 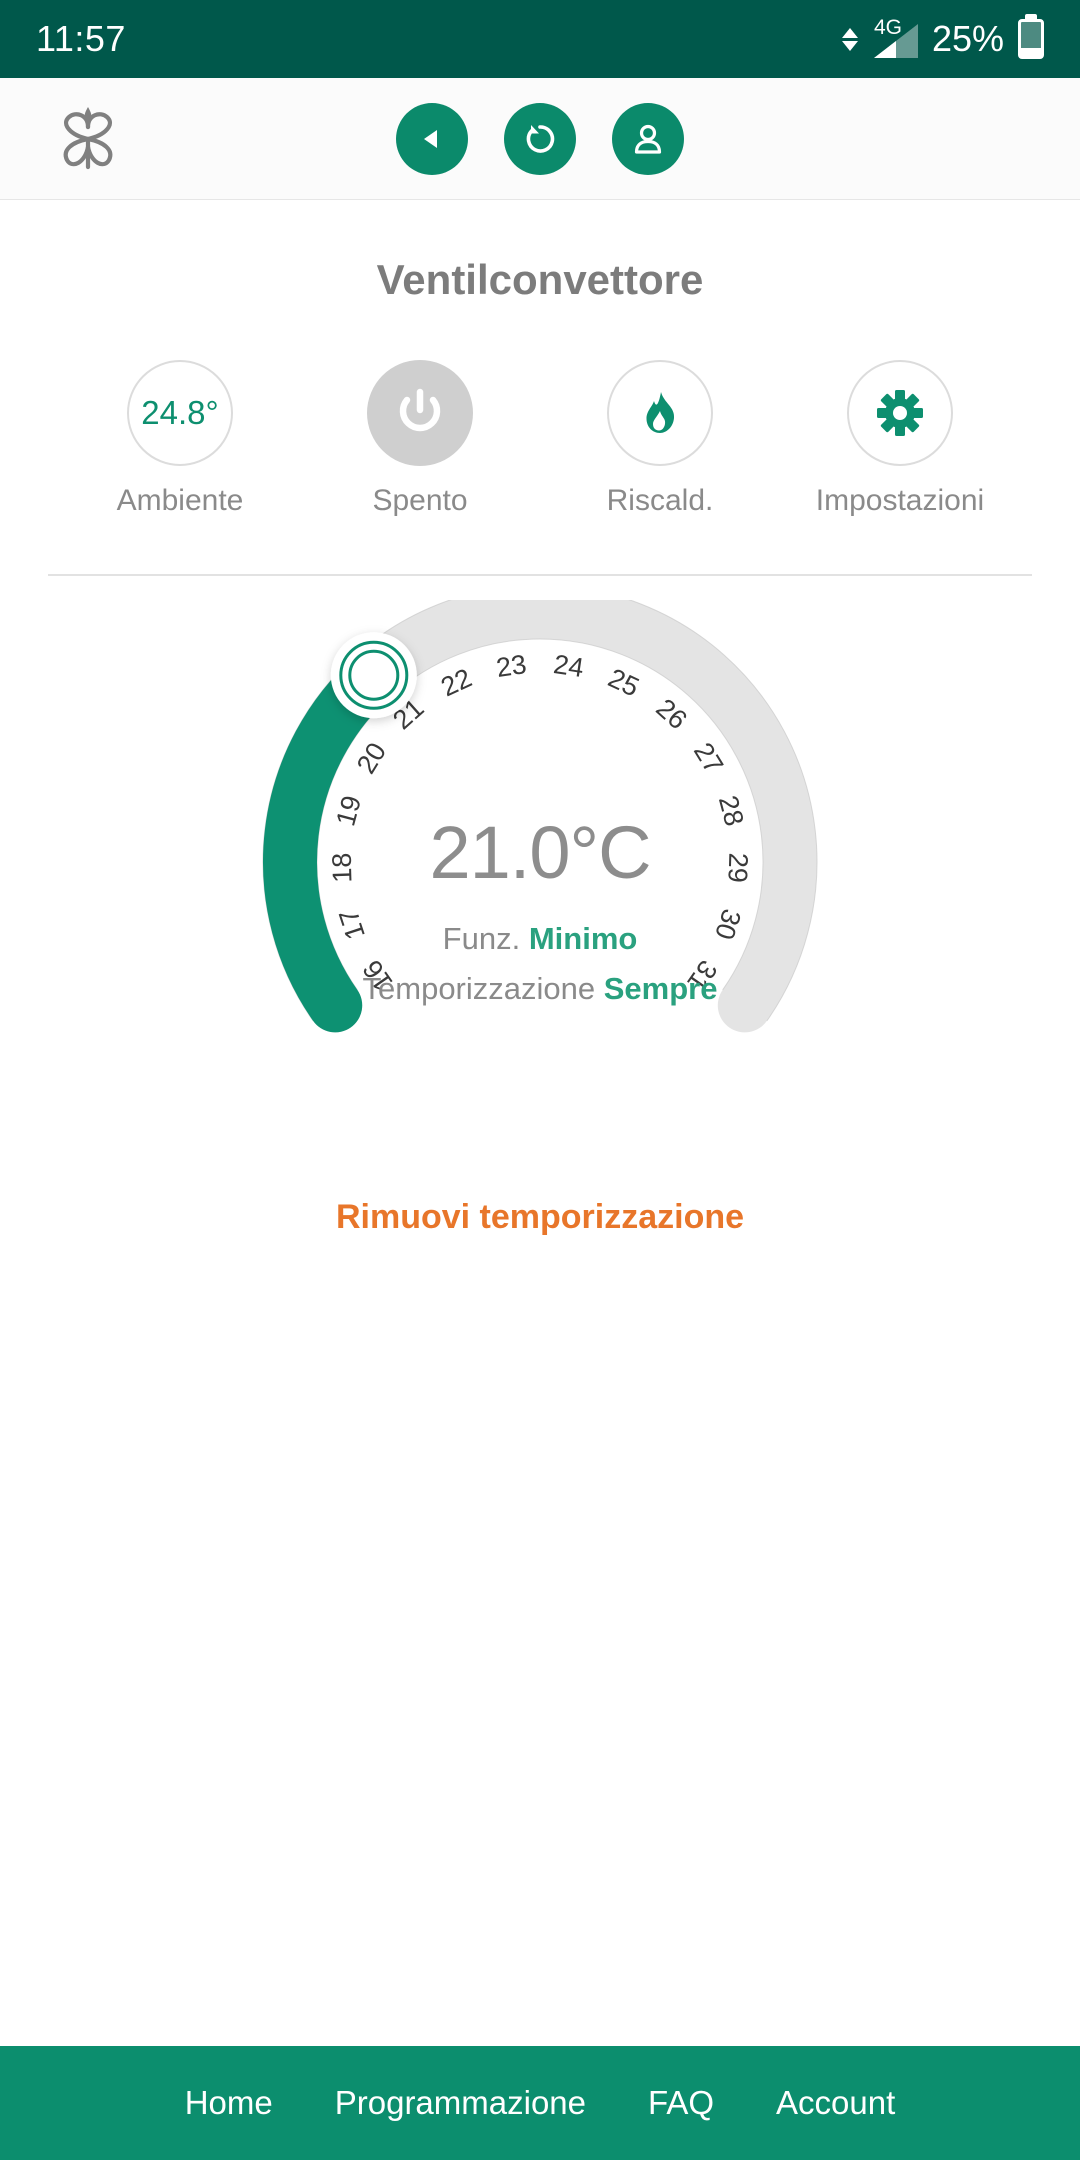 What do you see at coordinates (420, 500) in the screenshot?
I see `control-label-power: Spento` at bounding box center [420, 500].